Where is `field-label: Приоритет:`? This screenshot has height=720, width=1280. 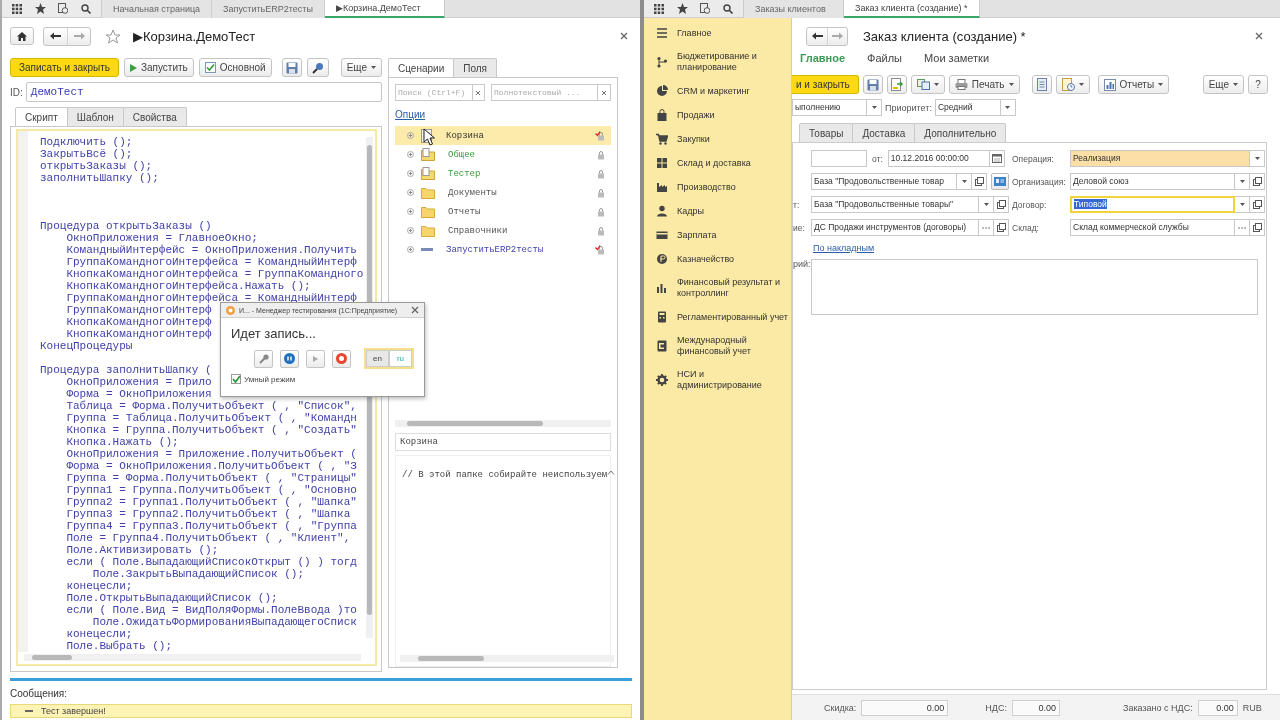
field-label: Приоритет: is located at coordinates (908, 107).